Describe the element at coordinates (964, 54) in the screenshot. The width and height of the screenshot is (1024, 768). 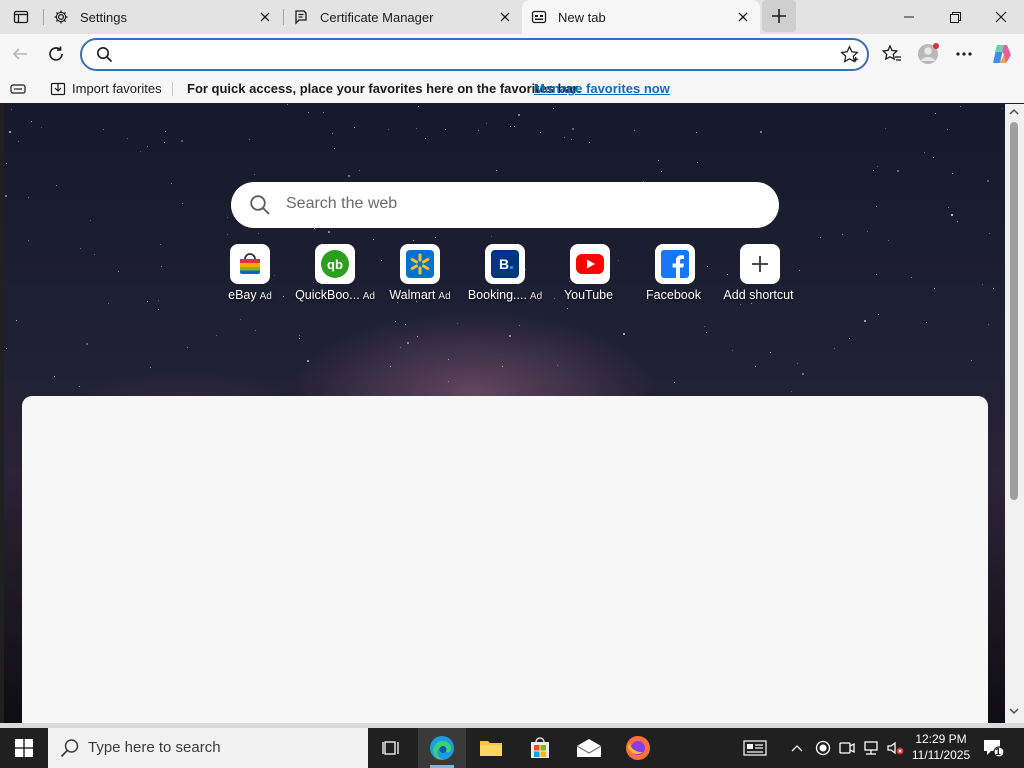
I see `settings-and-more-button` at that location.